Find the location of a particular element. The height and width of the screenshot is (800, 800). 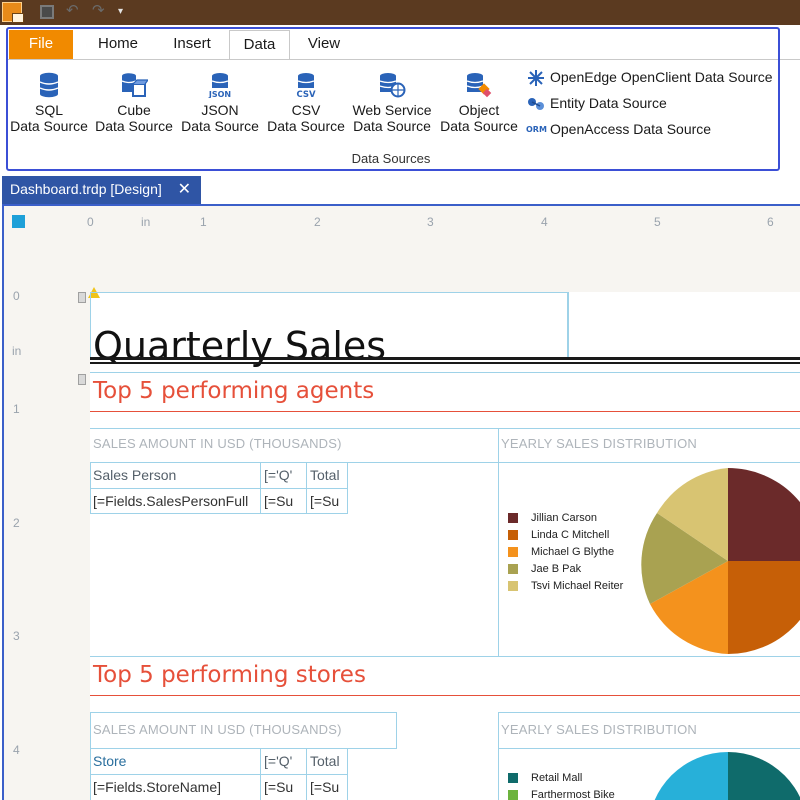

section-heading-agents: Top 5 performing agents is located at coordinates (233, 391).